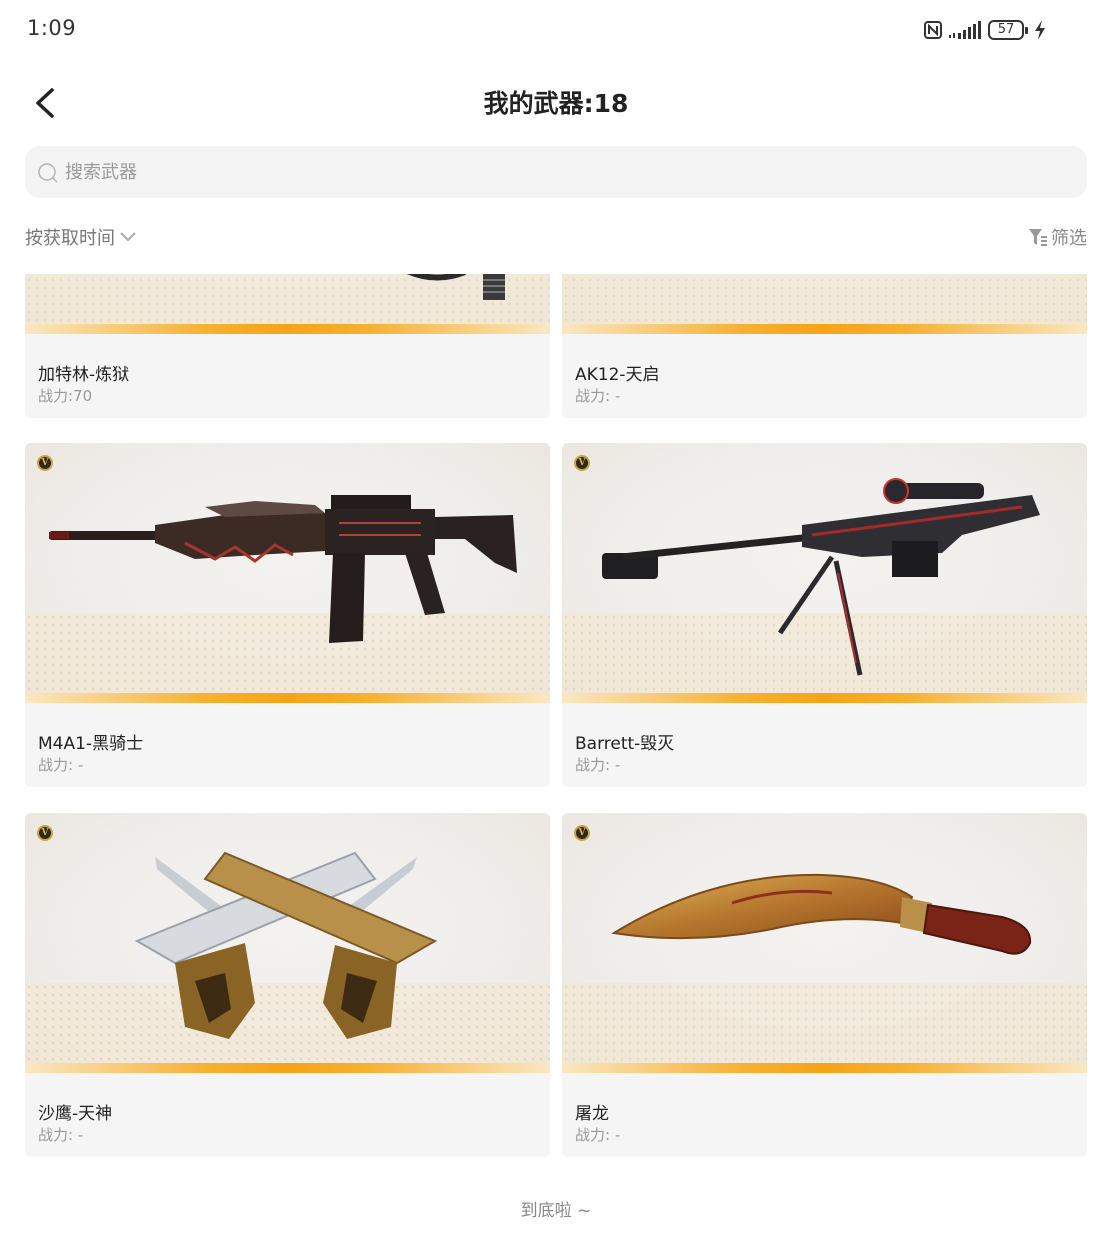 Image resolution: width=1112 pixels, height=1248 pixels. I want to click on search-bar, so click(556, 172).